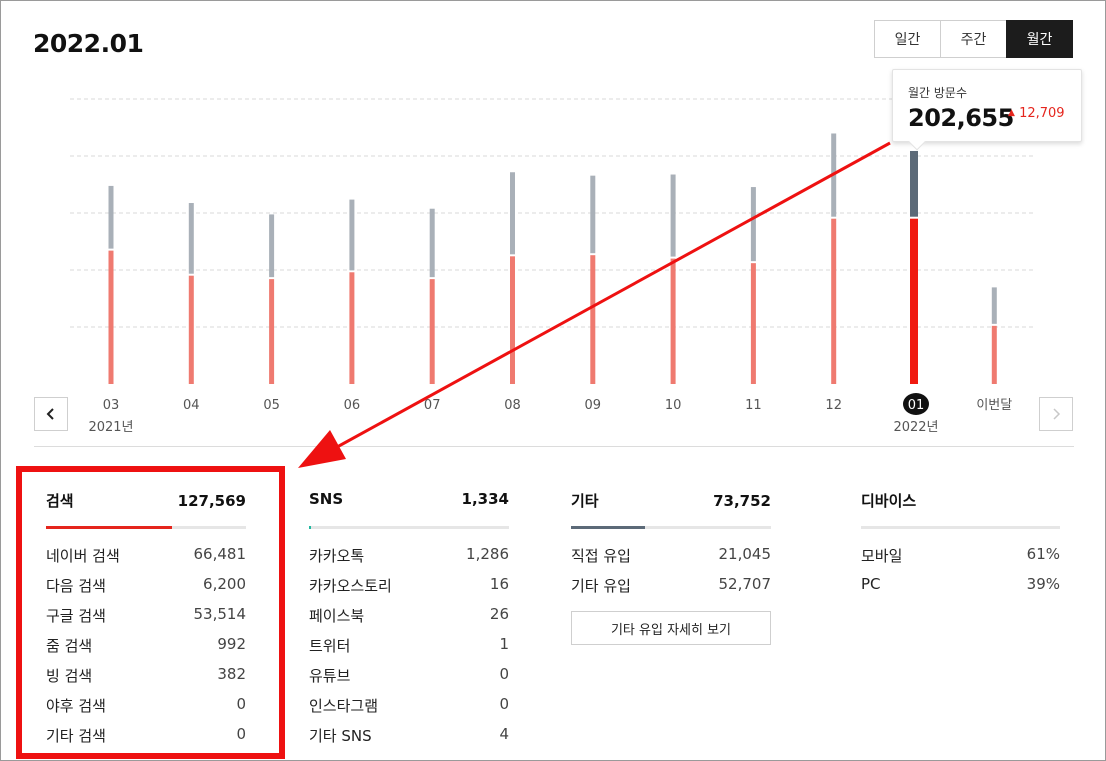  I want to click on etc-total: 73,752, so click(742, 501).